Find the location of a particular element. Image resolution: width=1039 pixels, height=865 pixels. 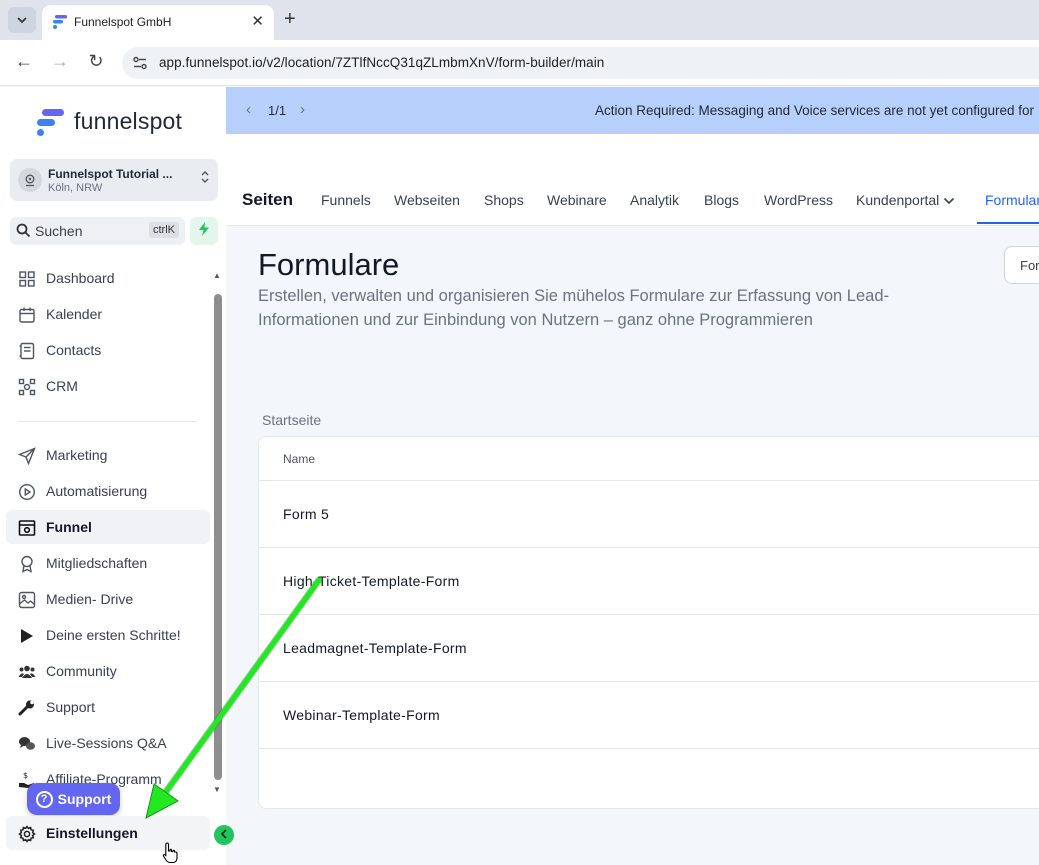

sidebar-item-contacts: Contacts is located at coordinates (108, 350).